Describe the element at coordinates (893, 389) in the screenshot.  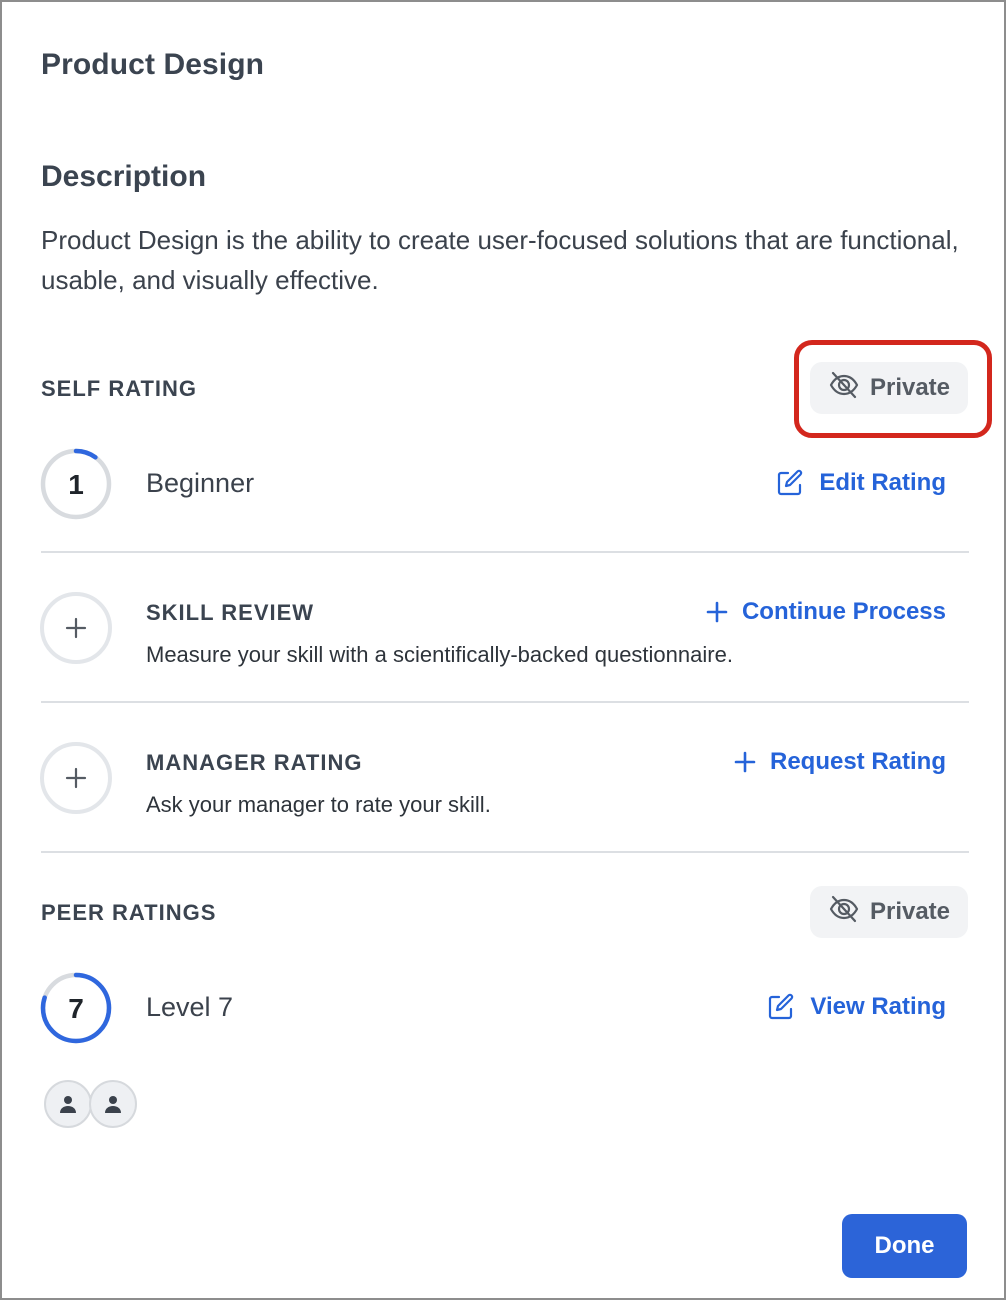
I see `highlight-annotation` at that location.